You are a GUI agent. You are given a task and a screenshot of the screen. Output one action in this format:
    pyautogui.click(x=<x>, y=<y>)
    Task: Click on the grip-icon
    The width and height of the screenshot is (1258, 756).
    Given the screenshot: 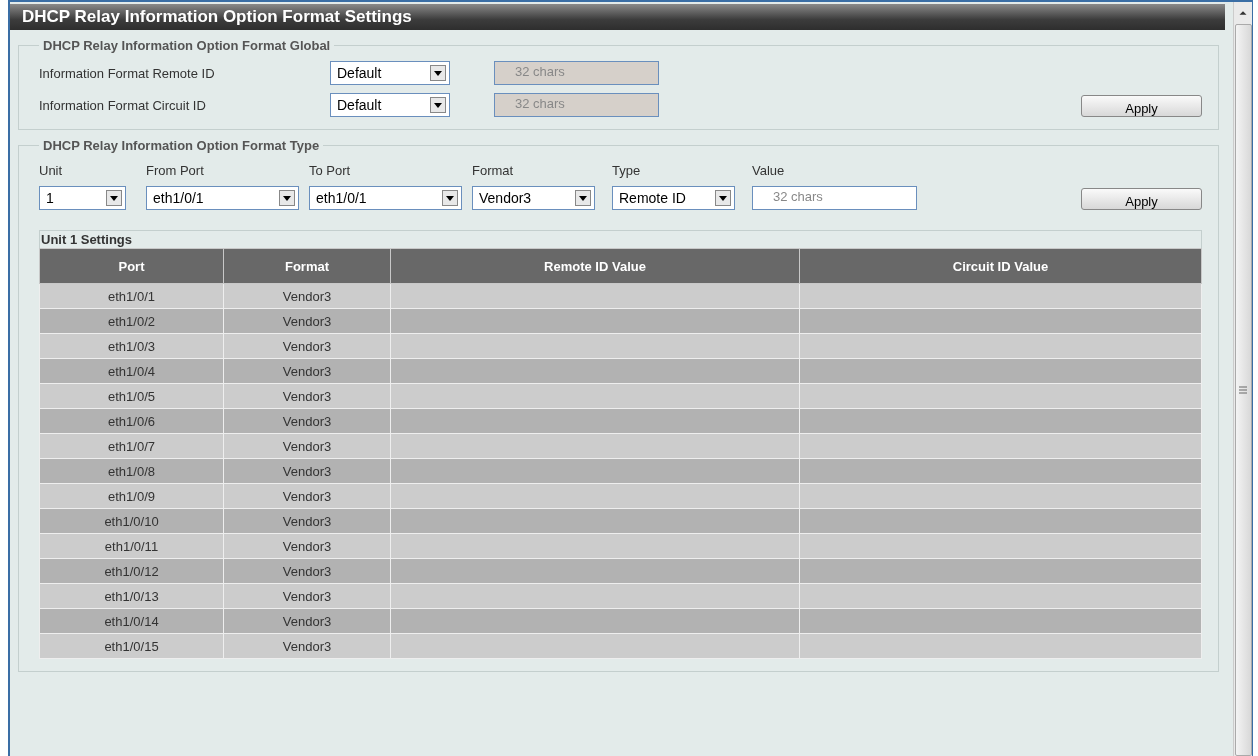 What is the action you would take?
    pyautogui.click(x=1243, y=390)
    